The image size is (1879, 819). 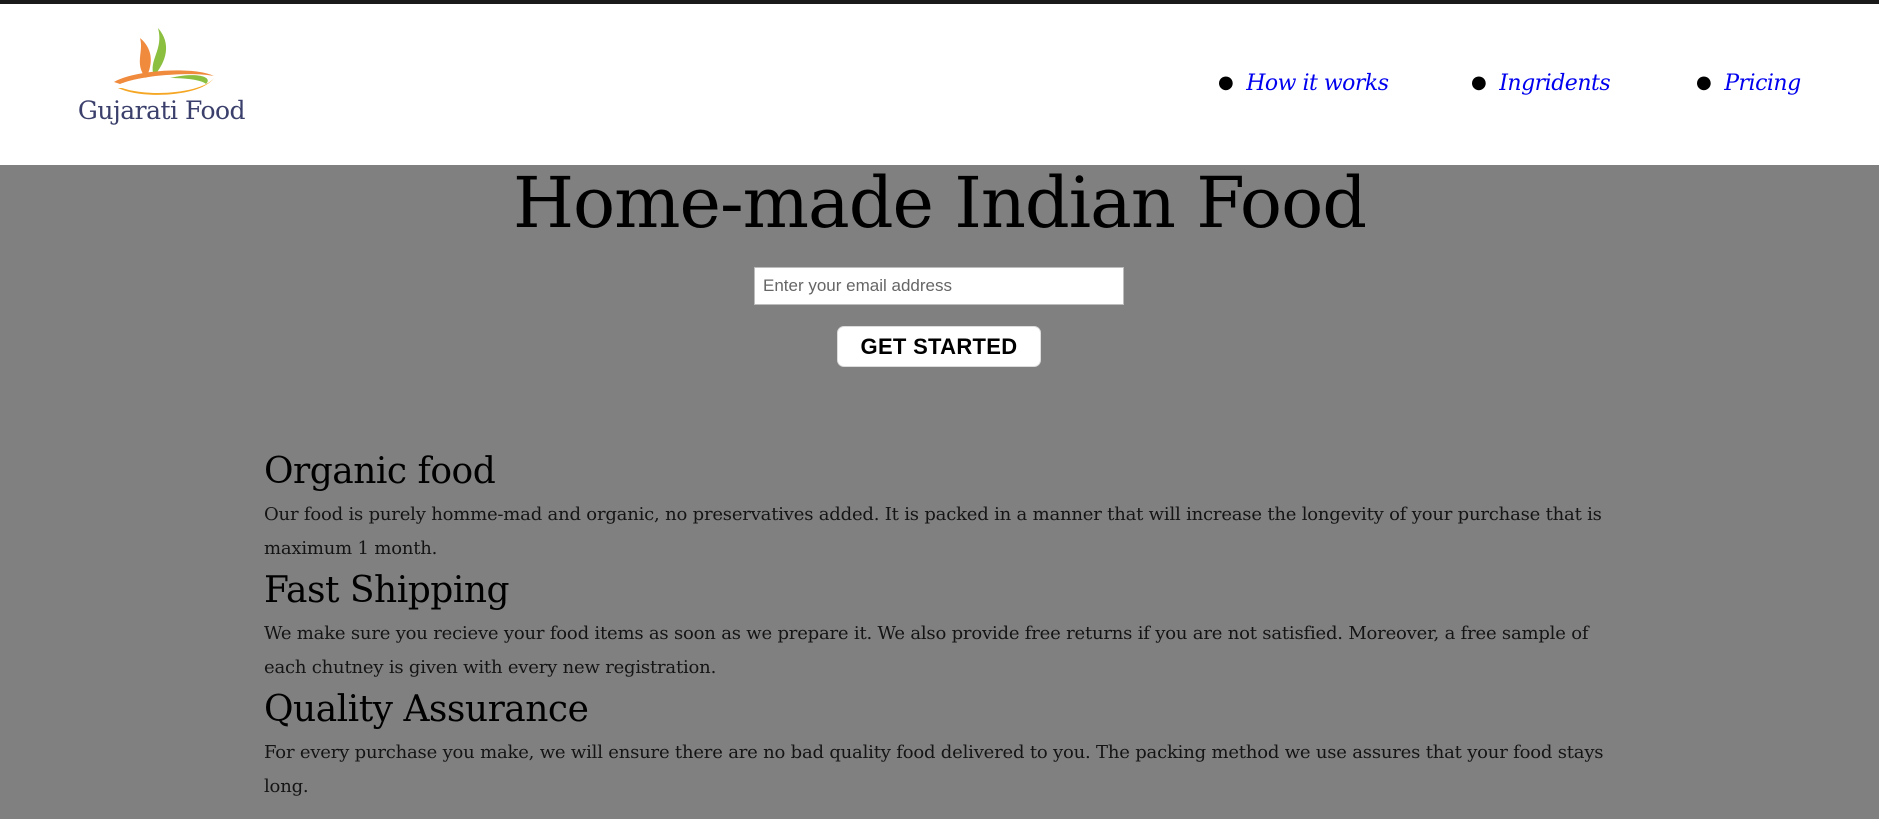 I want to click on nav-link-how-it-works: How it works, so click(x=1317, y=83).